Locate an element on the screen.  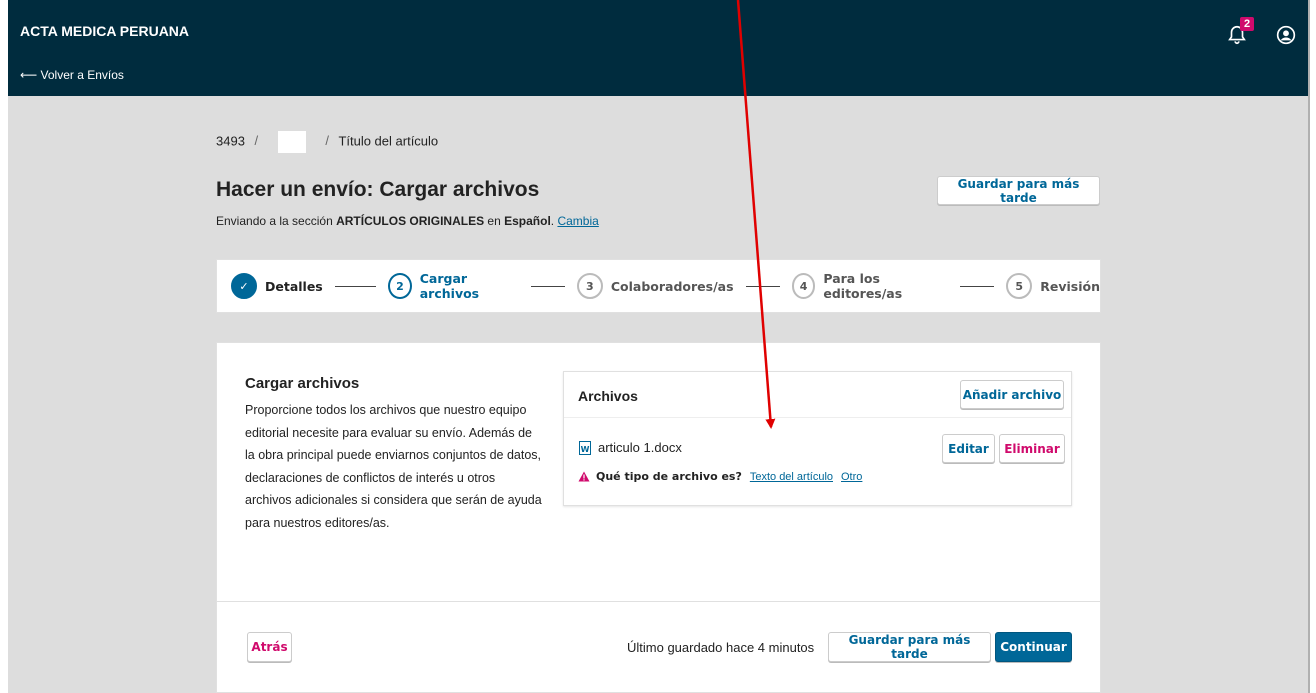
back-button: Atrás is located at coordinates (269, 647).